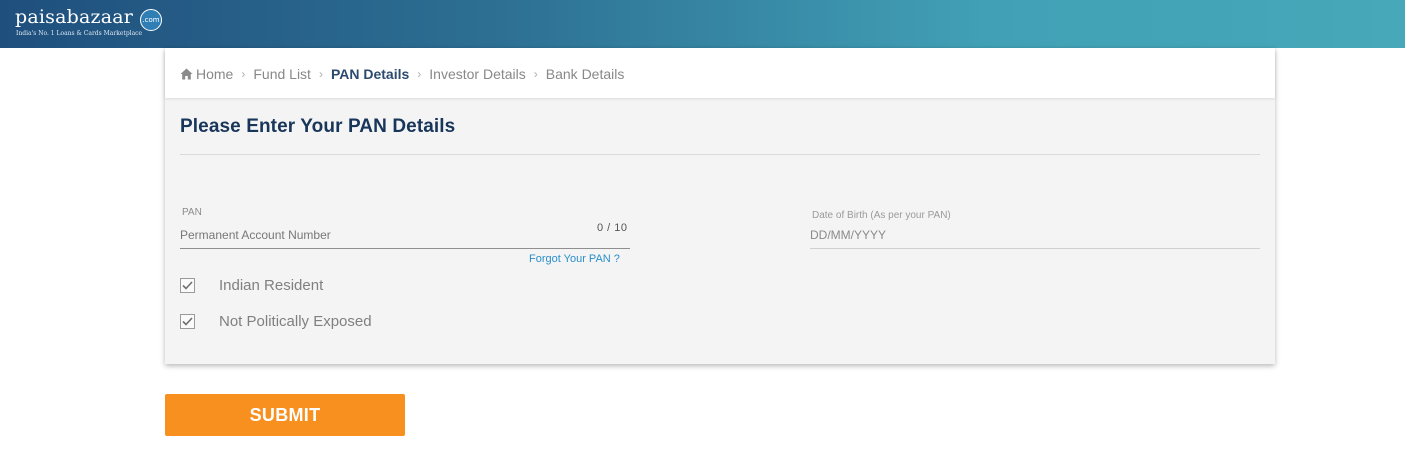 This screenshot has width=1405, height=474. Describe the element at coordinates (585, 74) in the screenshot. I see `breadcrumb-item-bank-details: Bank Details` at that location.